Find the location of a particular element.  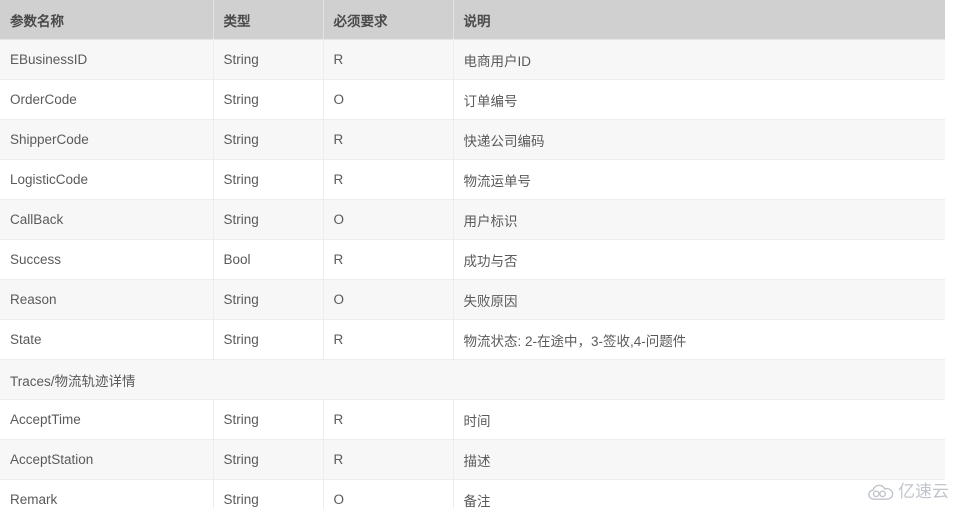

cell-parameter-name: State is located at coordinates (107, 339).